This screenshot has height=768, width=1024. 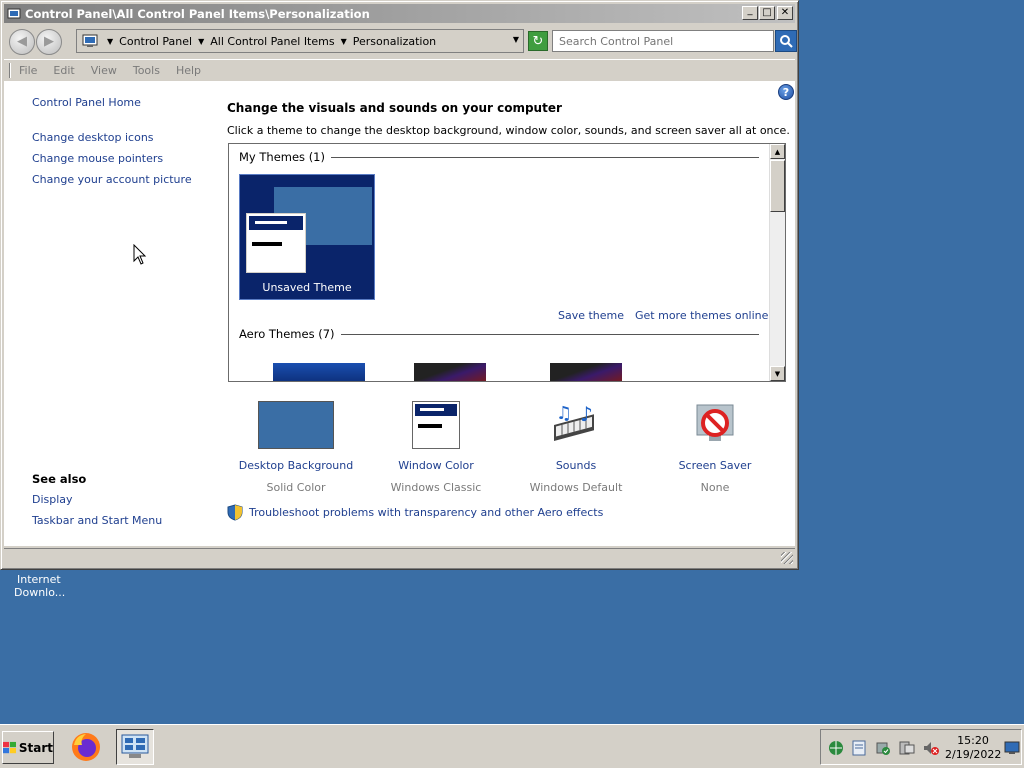 What do you see at coordinates (97, 520) in the screenshot?
I see `taskbar-start-menu-link: Taskbar and Start Menu` at bounding box center [97, 520].